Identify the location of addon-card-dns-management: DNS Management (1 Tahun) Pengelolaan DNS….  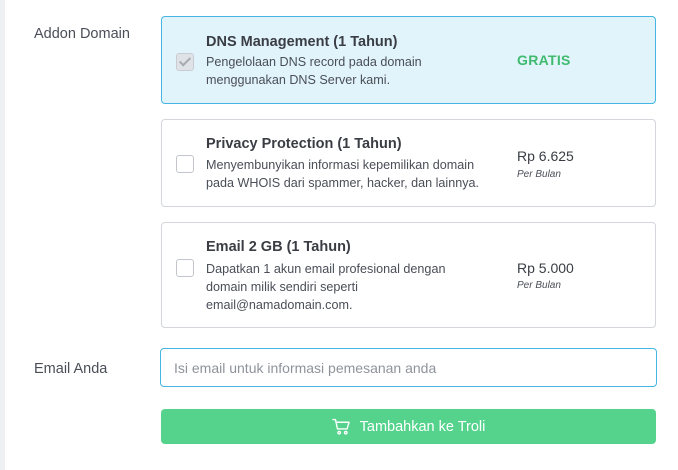
(408, 60).